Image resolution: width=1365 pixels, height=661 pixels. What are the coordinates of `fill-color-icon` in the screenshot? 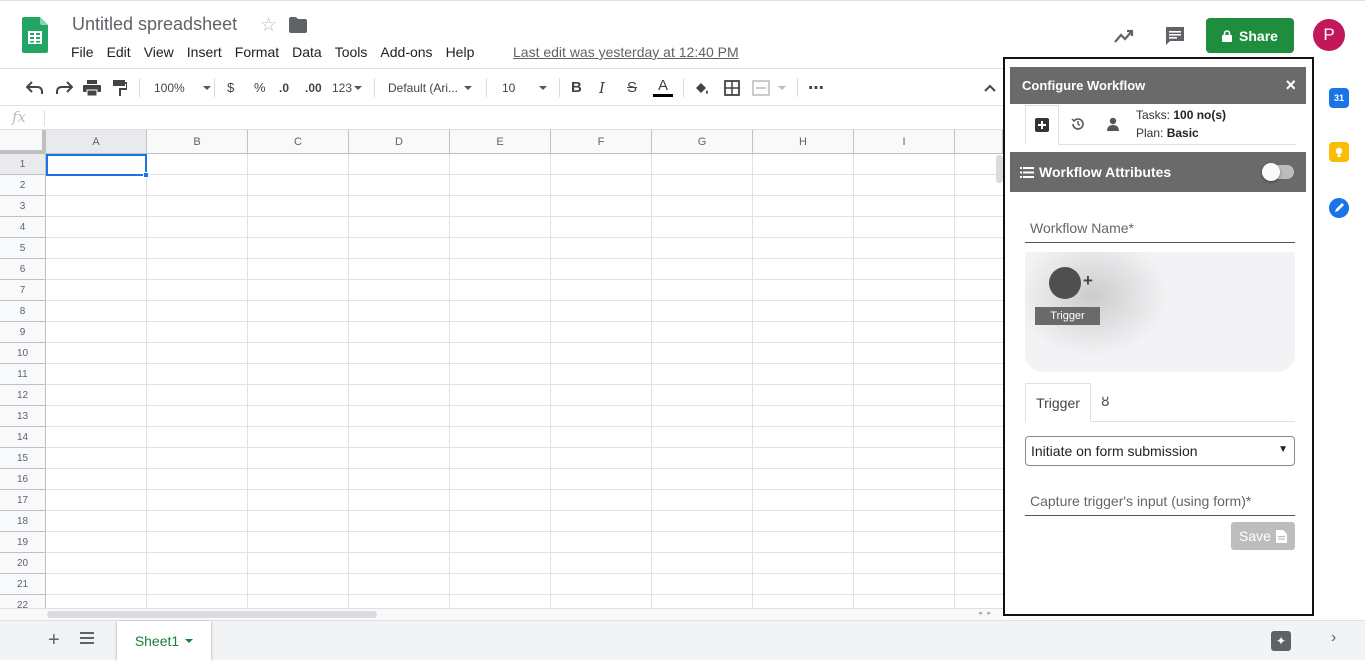 It's located at (702, 87).